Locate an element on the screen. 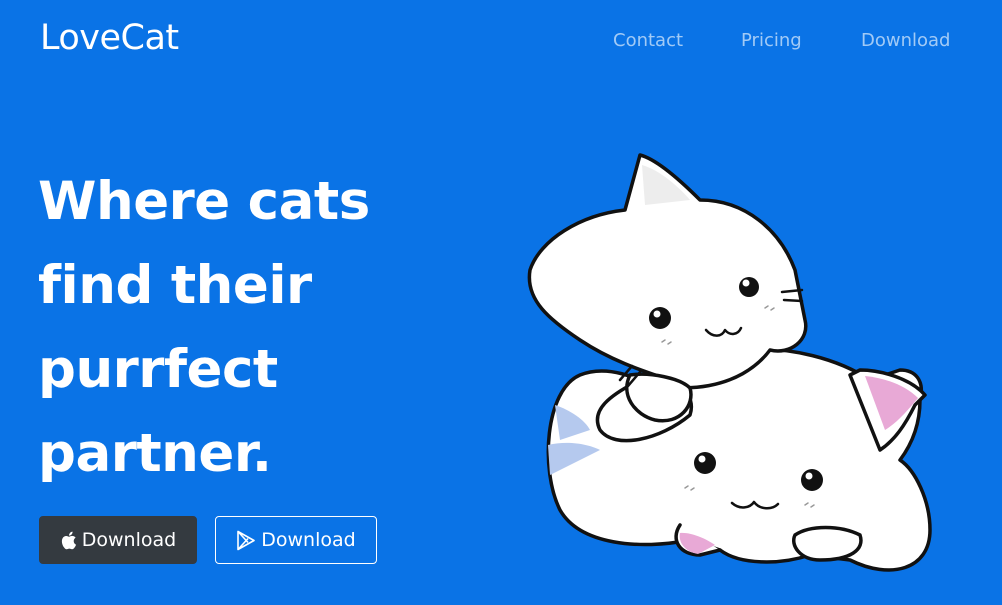 The image size is (1002, 605). nav-link-download: Download is located at coordinates (905, 40).